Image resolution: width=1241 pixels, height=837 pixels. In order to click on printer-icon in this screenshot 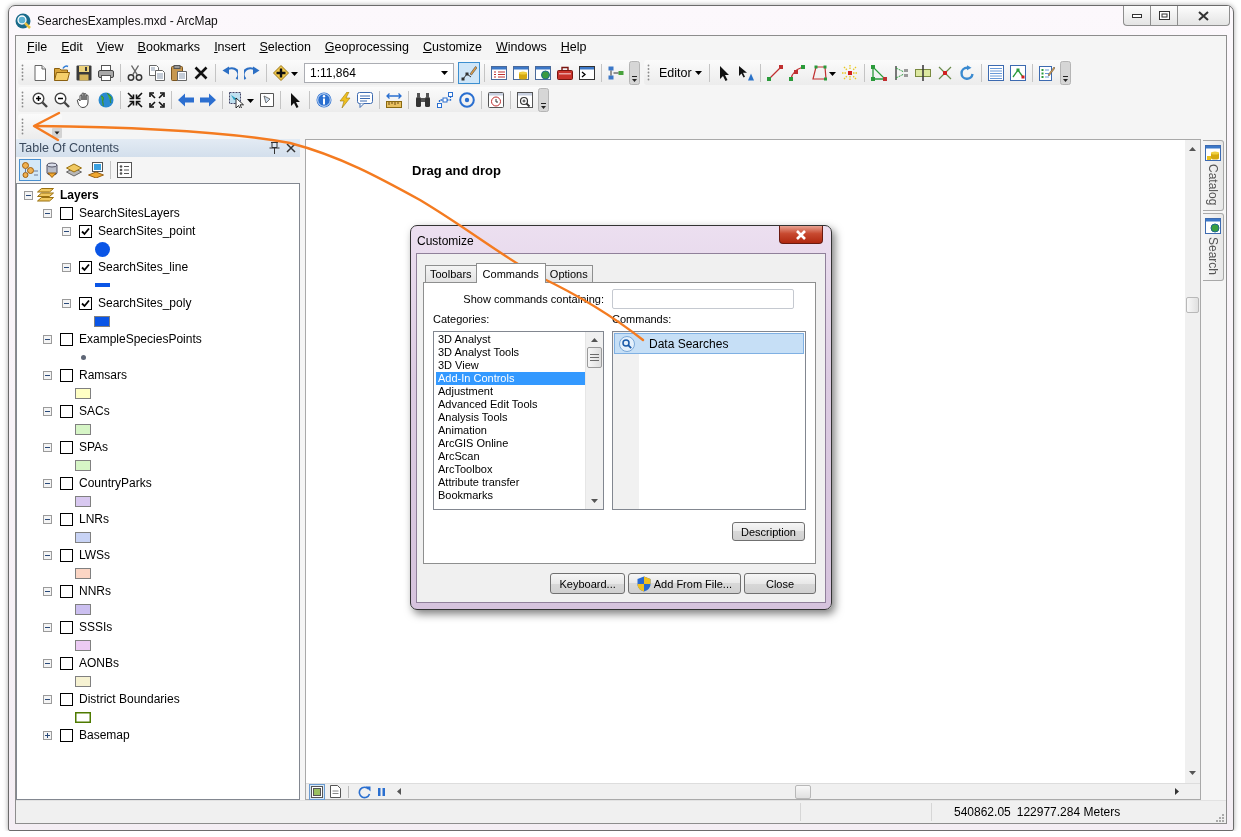, I will do `click(106, 72)`.